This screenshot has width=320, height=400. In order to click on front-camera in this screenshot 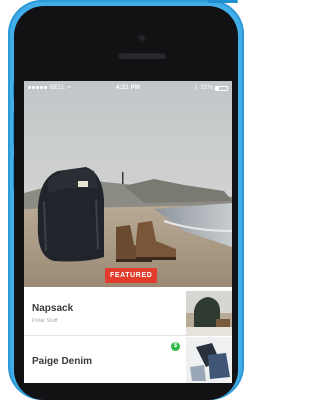, I will do `click(142, 38)`.